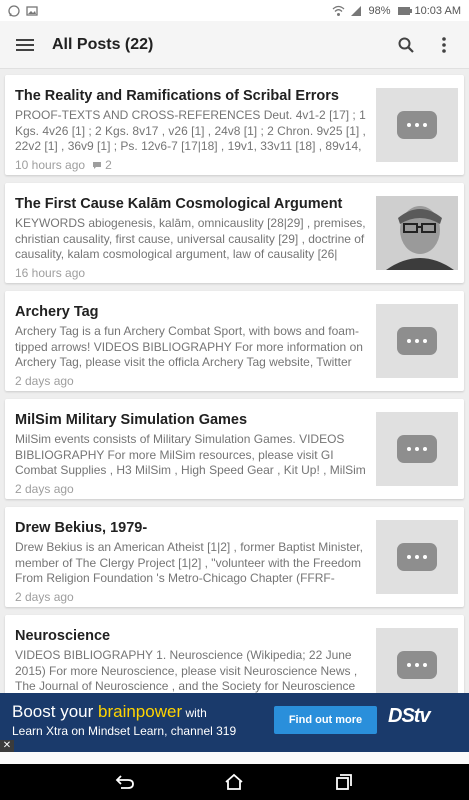  What do you see at coordinates (194, 713) in the screenshot?
I see `ad-headline-post: with` at bounding box center [194, 713].